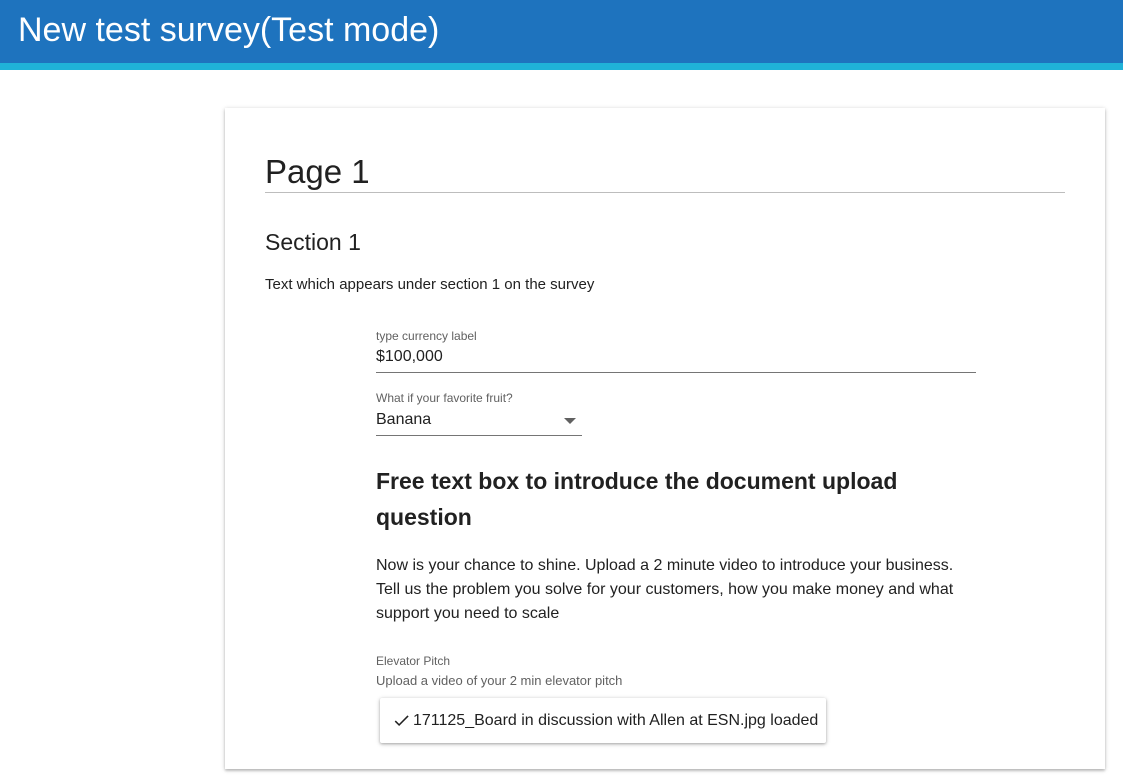 This screenshot has height=781, width=1123. I want to click on currency-field, so click(676, 358).